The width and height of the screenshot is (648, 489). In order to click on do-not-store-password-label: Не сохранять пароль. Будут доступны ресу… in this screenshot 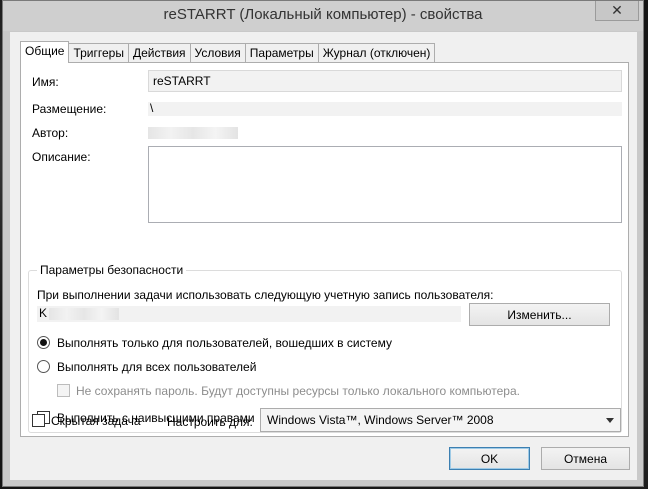, I will do `click(298, 391)`.